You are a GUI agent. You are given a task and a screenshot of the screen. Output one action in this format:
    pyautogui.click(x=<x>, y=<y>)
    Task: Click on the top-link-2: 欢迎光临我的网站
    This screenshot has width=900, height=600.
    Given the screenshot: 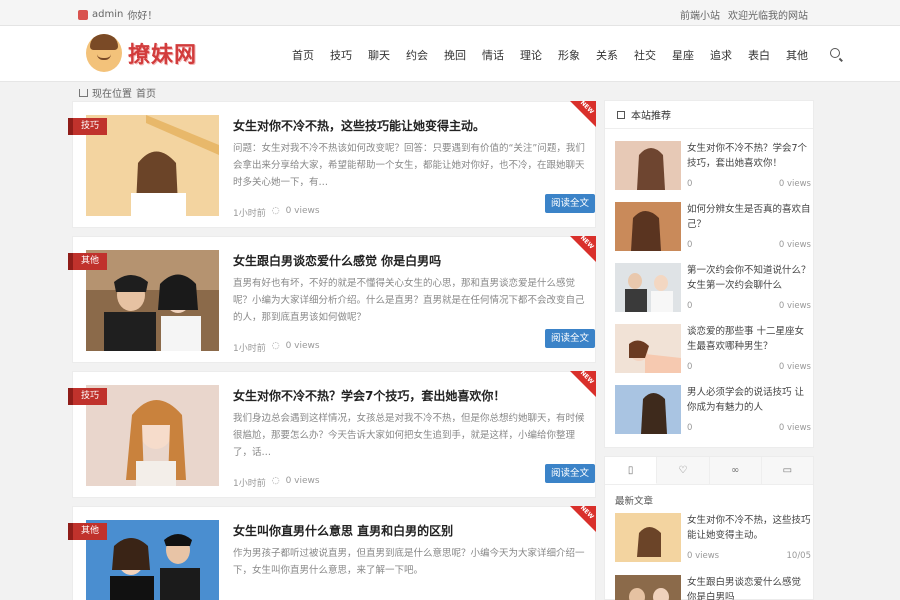 What is the action you would take?
    pyautogui.click(x=768, y=14)
    